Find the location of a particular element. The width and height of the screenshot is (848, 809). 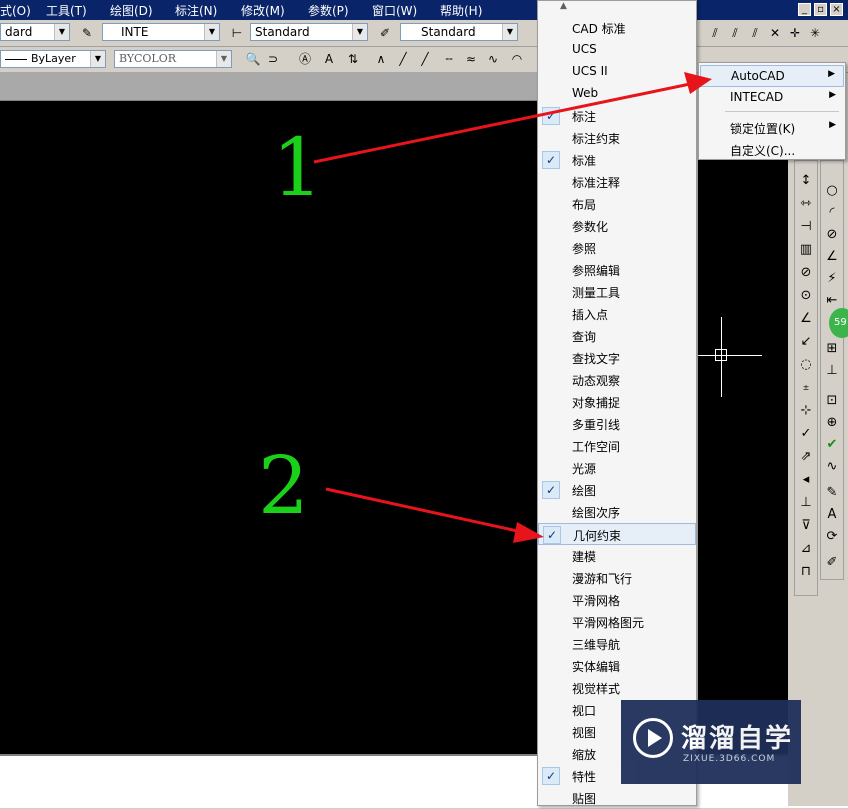

play-logo-icon is located at coordinates (653, 738).